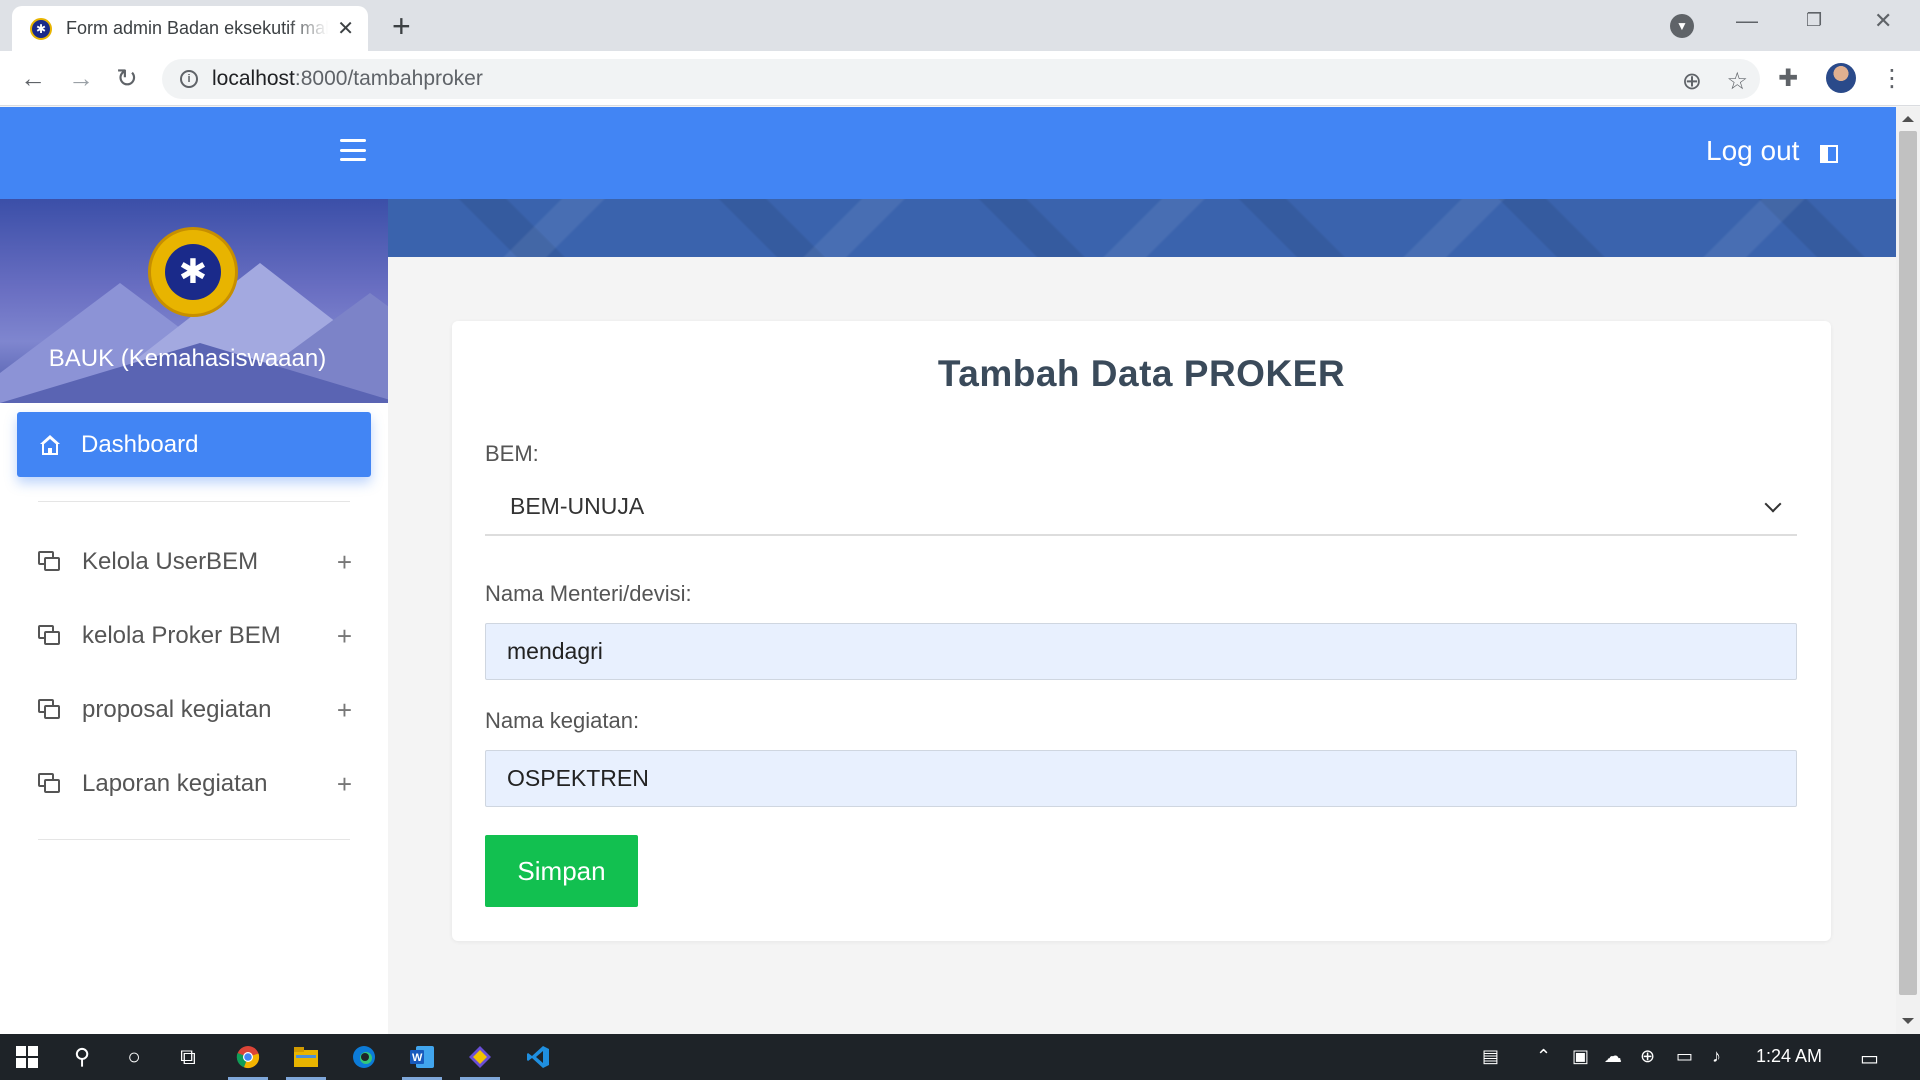 This screenshot has height=1080, width=1920. I want to click on news-icon: ▤, so click(1490, 1056).